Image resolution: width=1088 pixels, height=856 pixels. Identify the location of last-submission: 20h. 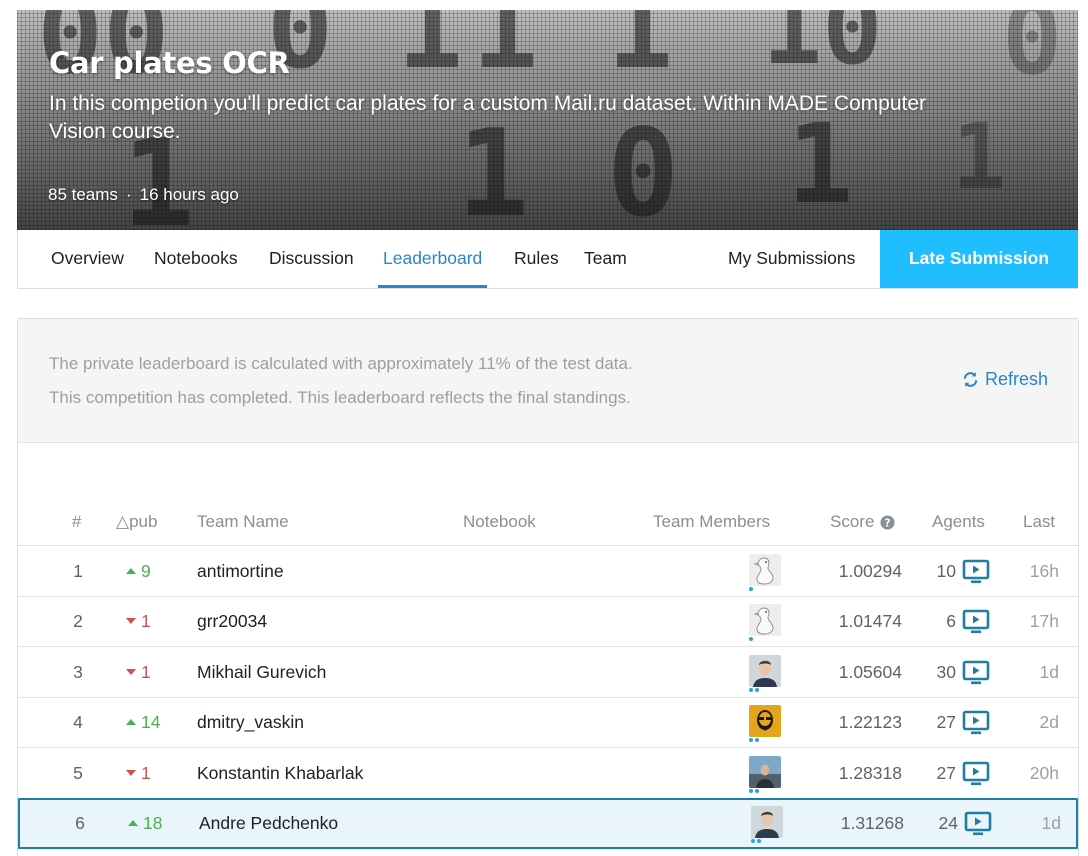
(1044, 773).